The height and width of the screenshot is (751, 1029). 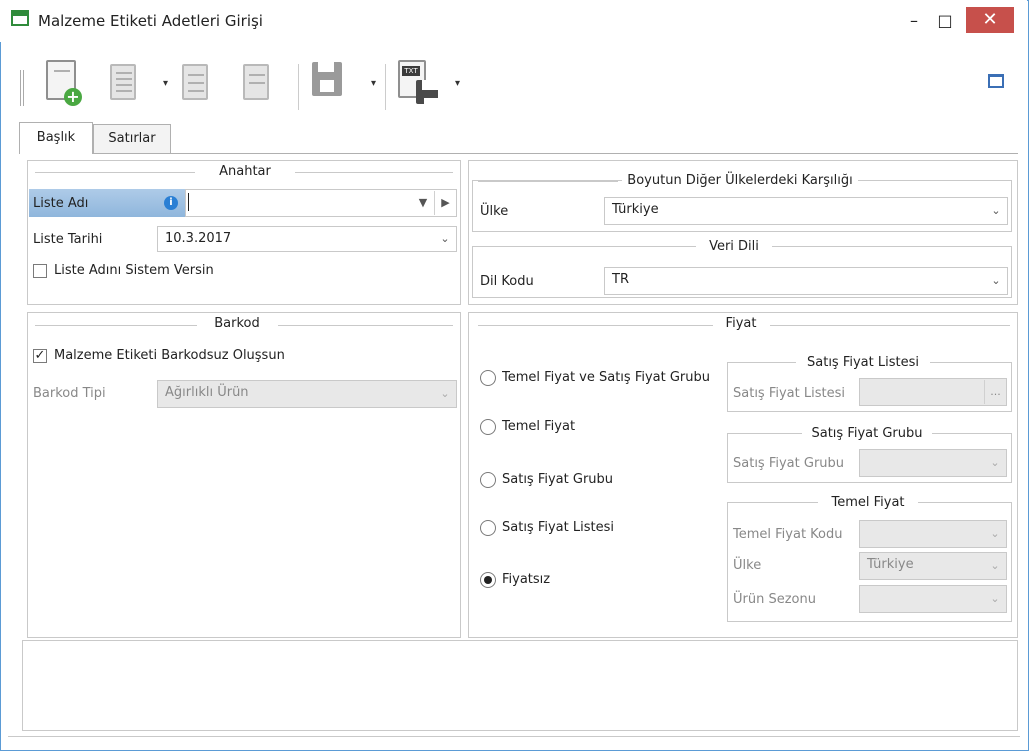 What do you see at coordinates (171, 203) in the screenshot?
I see `info-icon: i` at bounding box center [171, 203].